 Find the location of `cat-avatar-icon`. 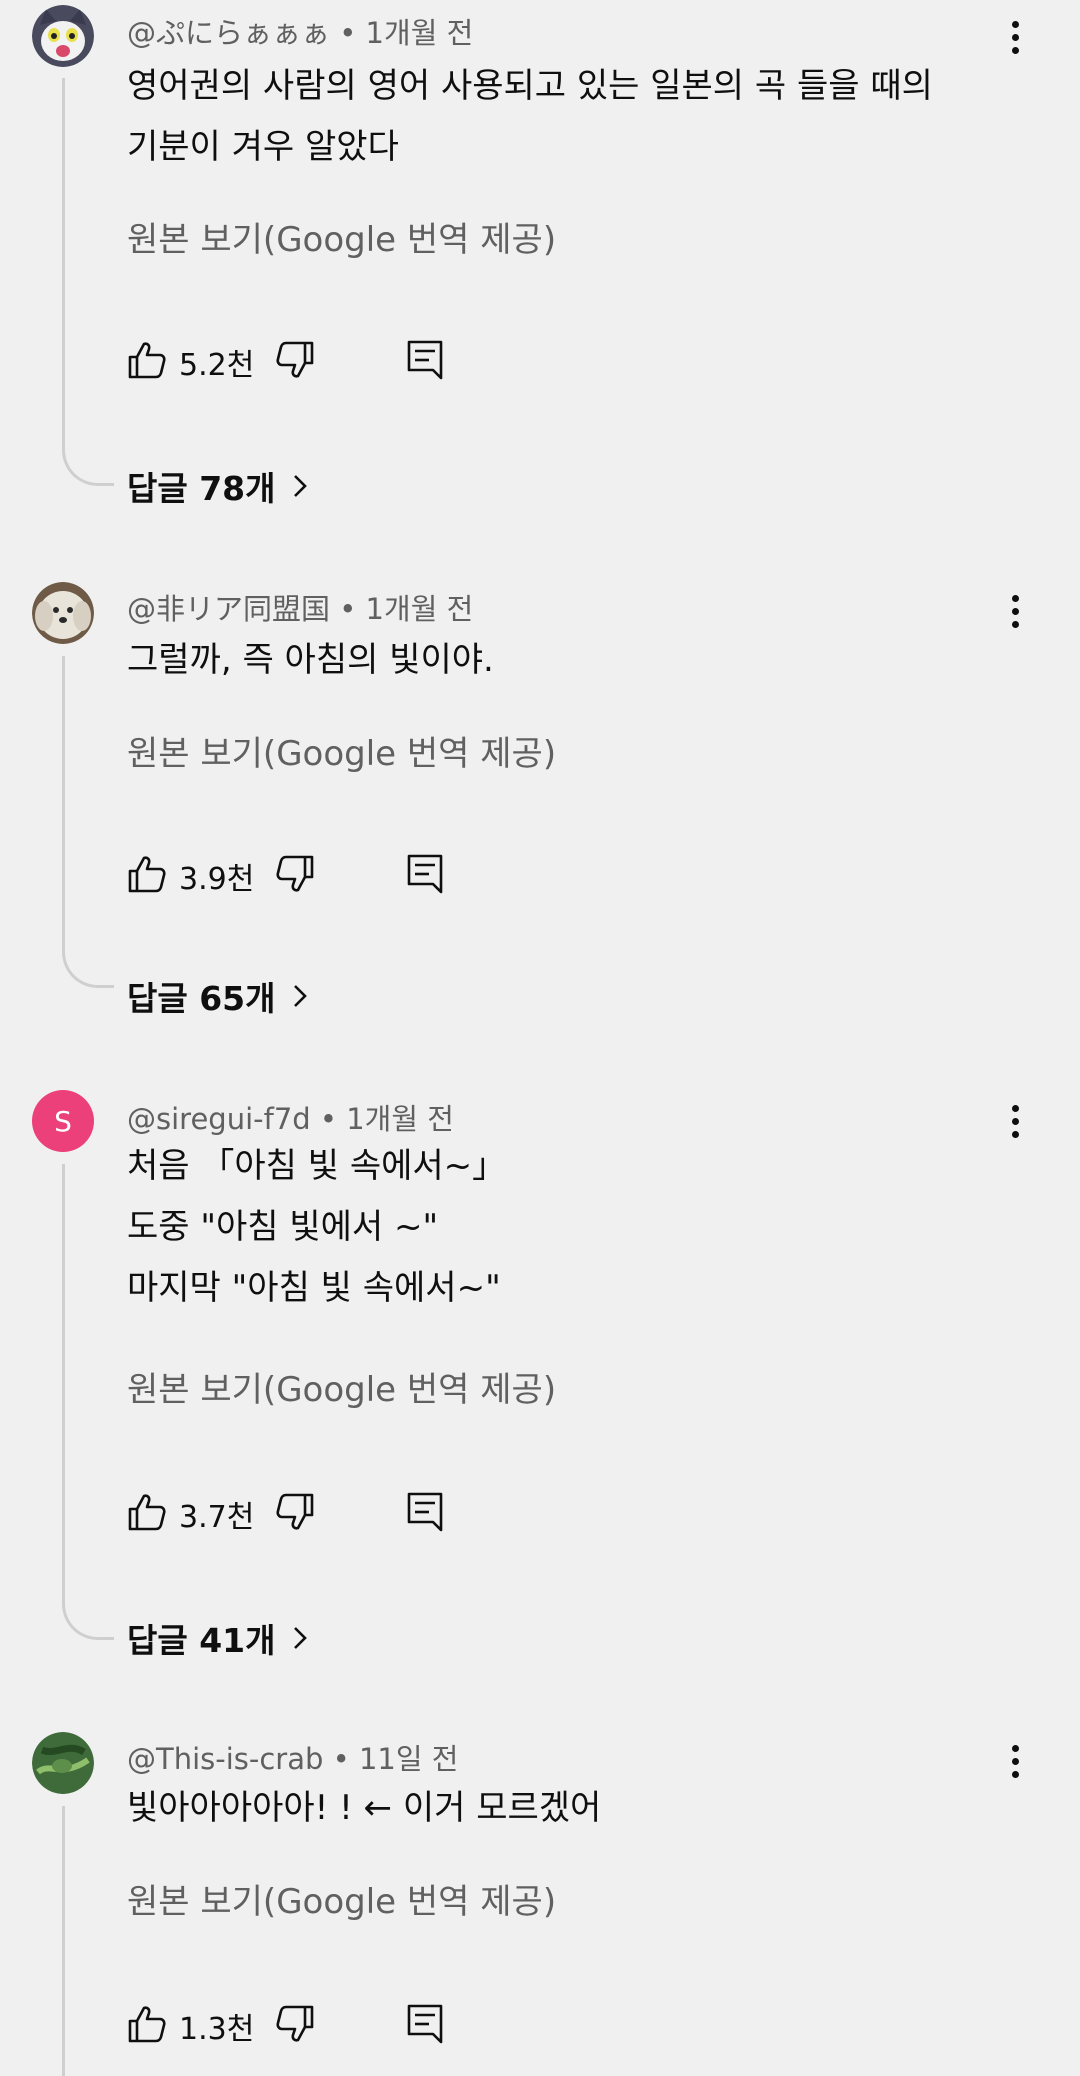

cat-avatar-icon is located at coordinates (63, 36).